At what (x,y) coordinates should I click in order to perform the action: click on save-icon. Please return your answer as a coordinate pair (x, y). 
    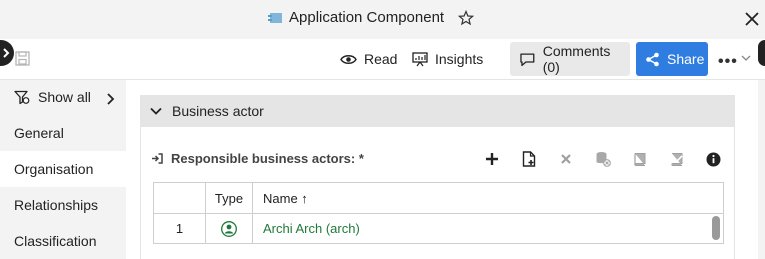
    Looking at the image, I should click on (22, 58).